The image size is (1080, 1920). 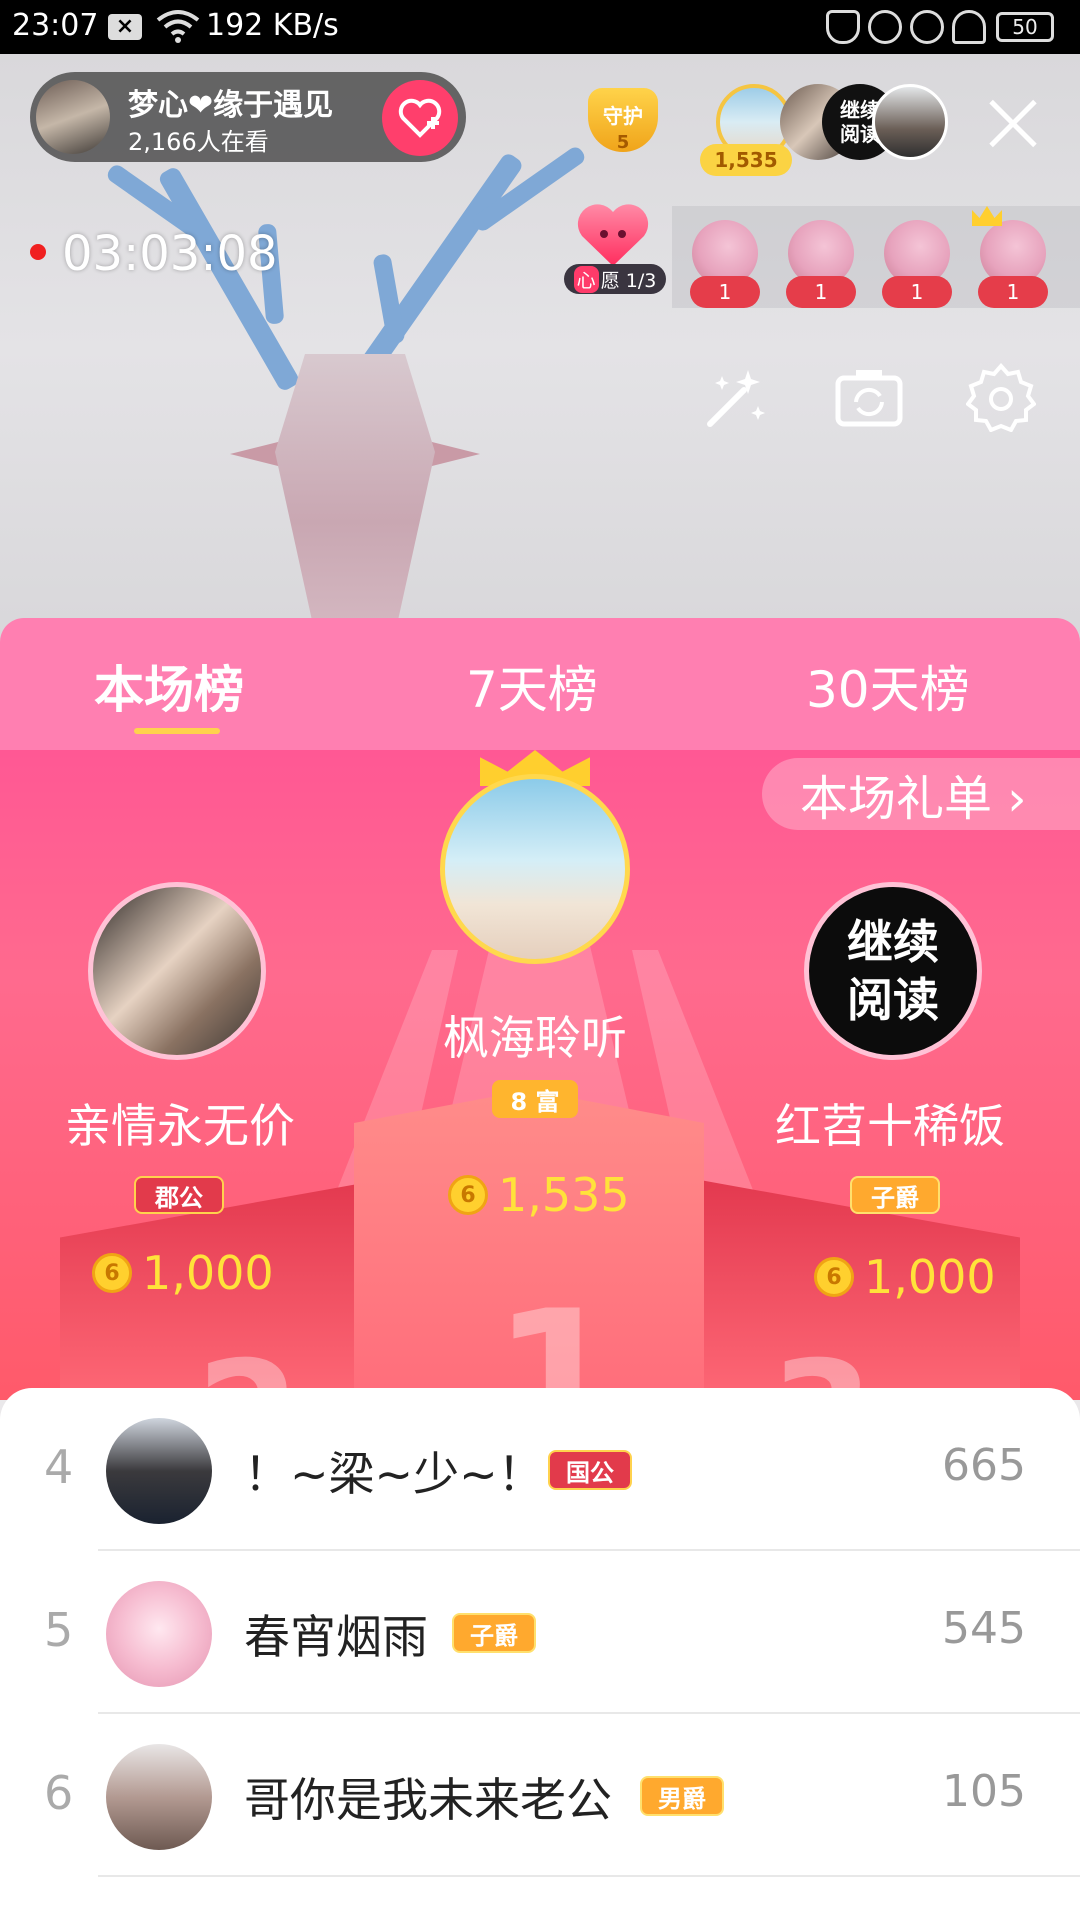 I want to click on tab-underline, so click(x=177, y=731).